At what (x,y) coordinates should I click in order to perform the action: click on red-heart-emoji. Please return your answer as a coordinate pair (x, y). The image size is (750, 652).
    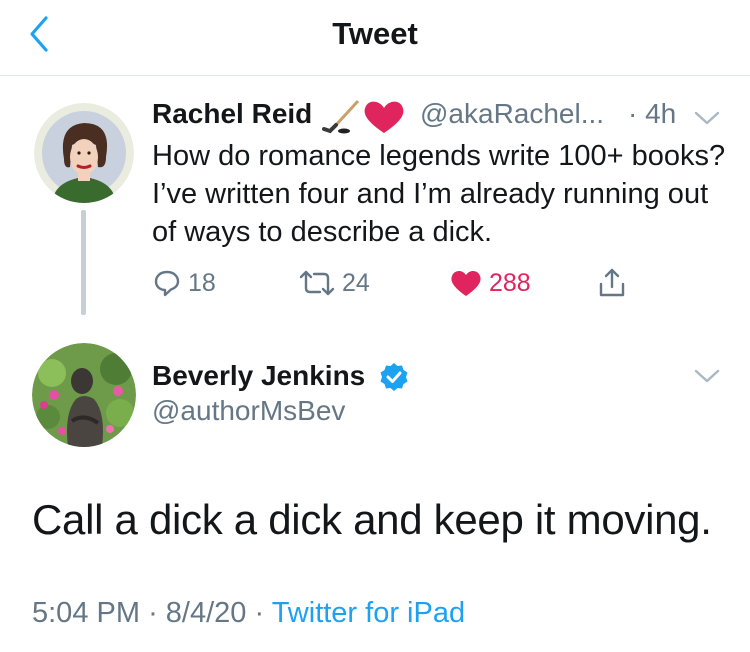
    Looking at the image, I should click on (384, 117).